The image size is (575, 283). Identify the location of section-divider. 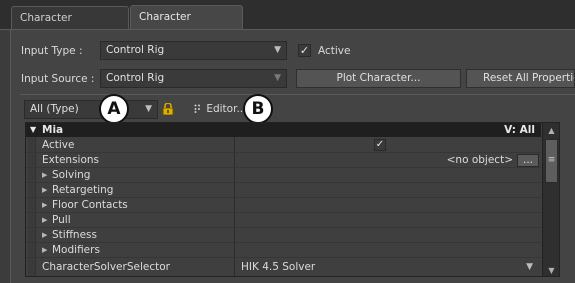
(297, 94).